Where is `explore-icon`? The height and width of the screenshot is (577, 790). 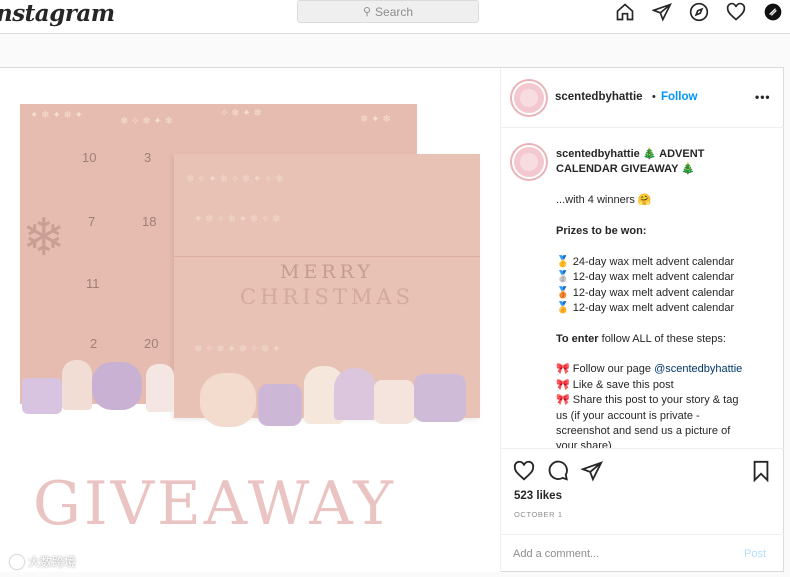
explore-icon is located at coordinates (699, 12).